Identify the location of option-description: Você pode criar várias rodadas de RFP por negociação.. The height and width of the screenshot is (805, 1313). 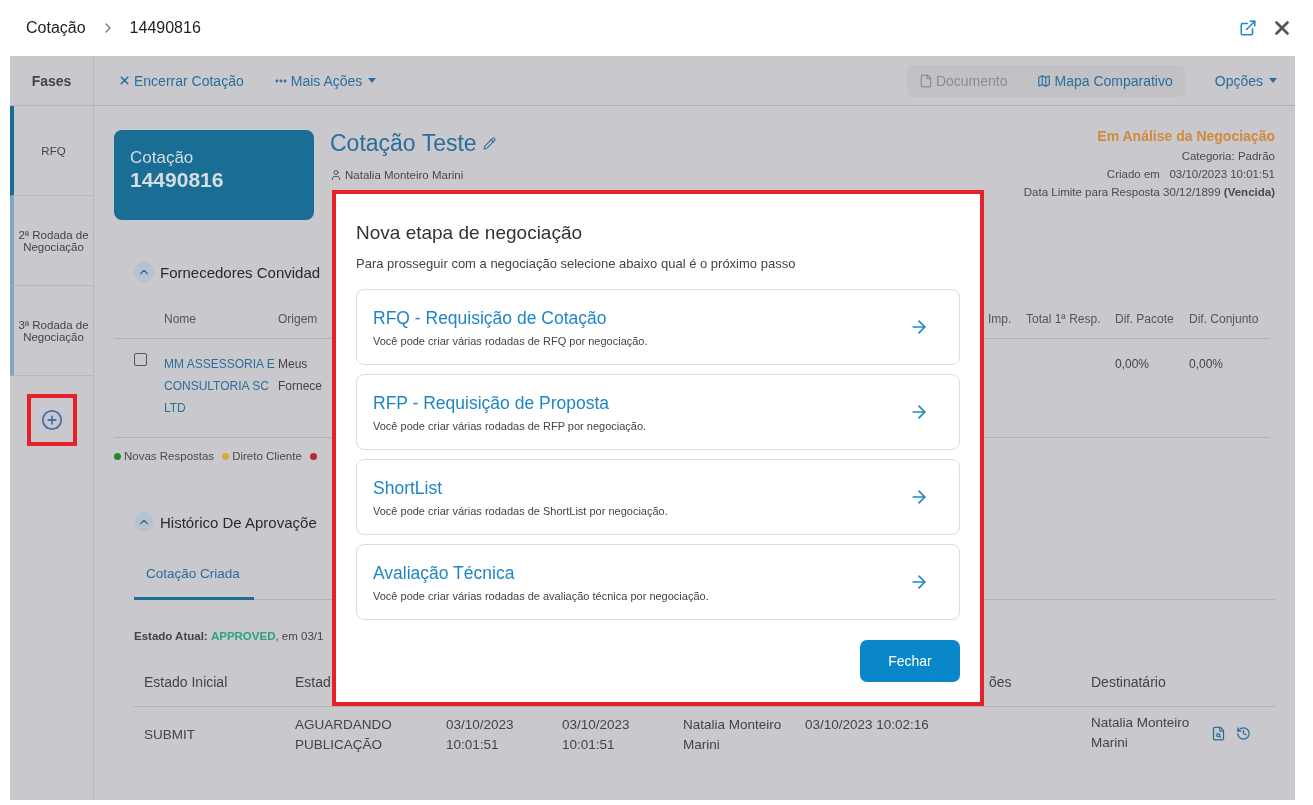
(510, 425).